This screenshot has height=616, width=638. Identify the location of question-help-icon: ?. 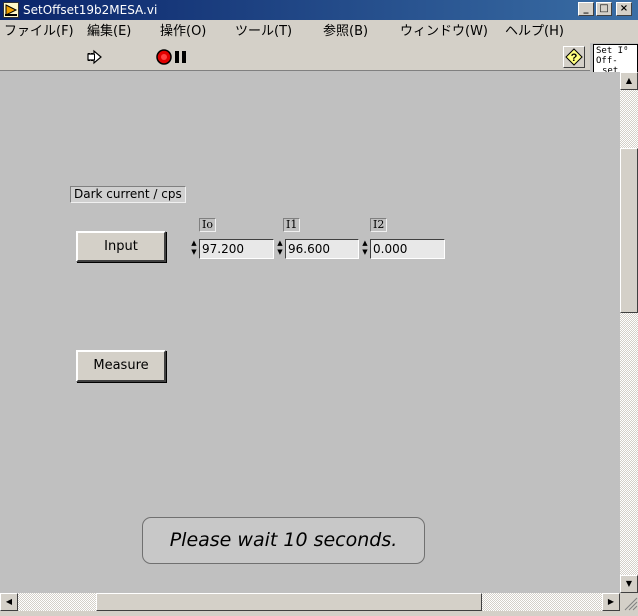
(574, 57).